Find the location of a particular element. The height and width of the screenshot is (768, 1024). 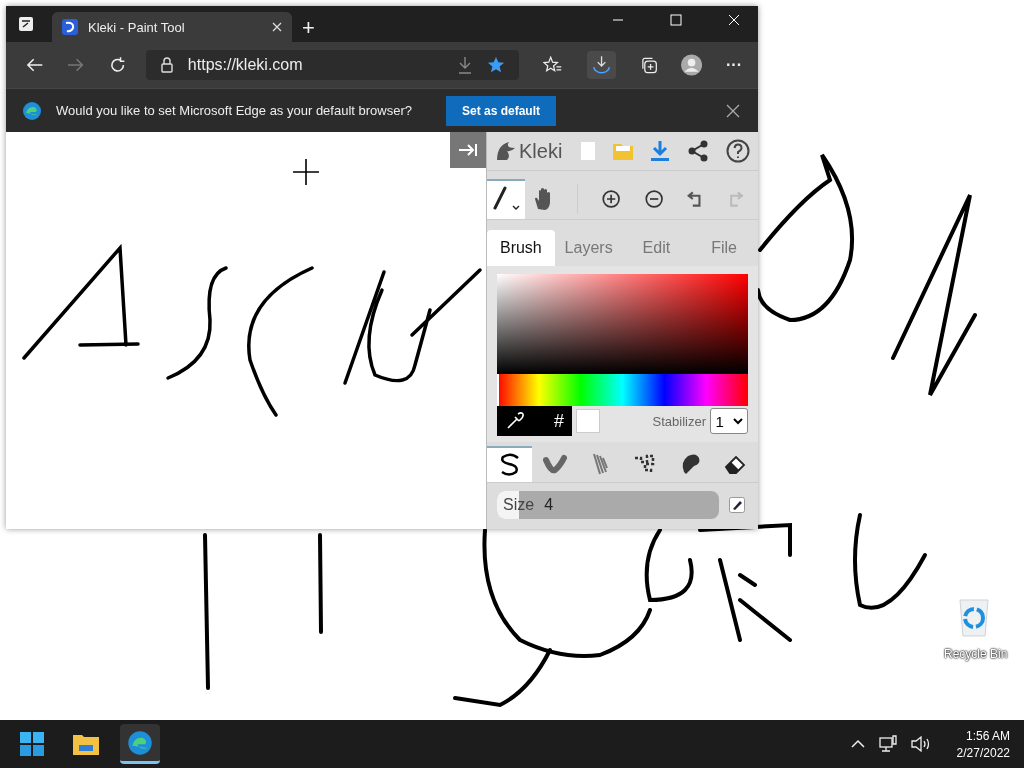

close-icon is located at coordinates (733, 110).